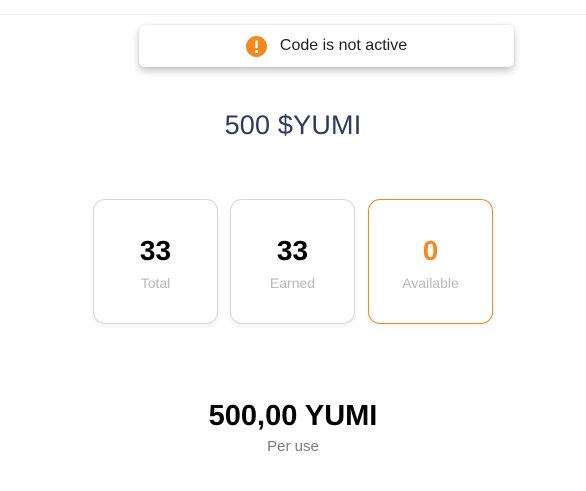 The width and height of the screenshot is (586, 491). Describe the element at coordinates (155, 250) in the screenshot. I see `stat-value-total: 33` at that location.